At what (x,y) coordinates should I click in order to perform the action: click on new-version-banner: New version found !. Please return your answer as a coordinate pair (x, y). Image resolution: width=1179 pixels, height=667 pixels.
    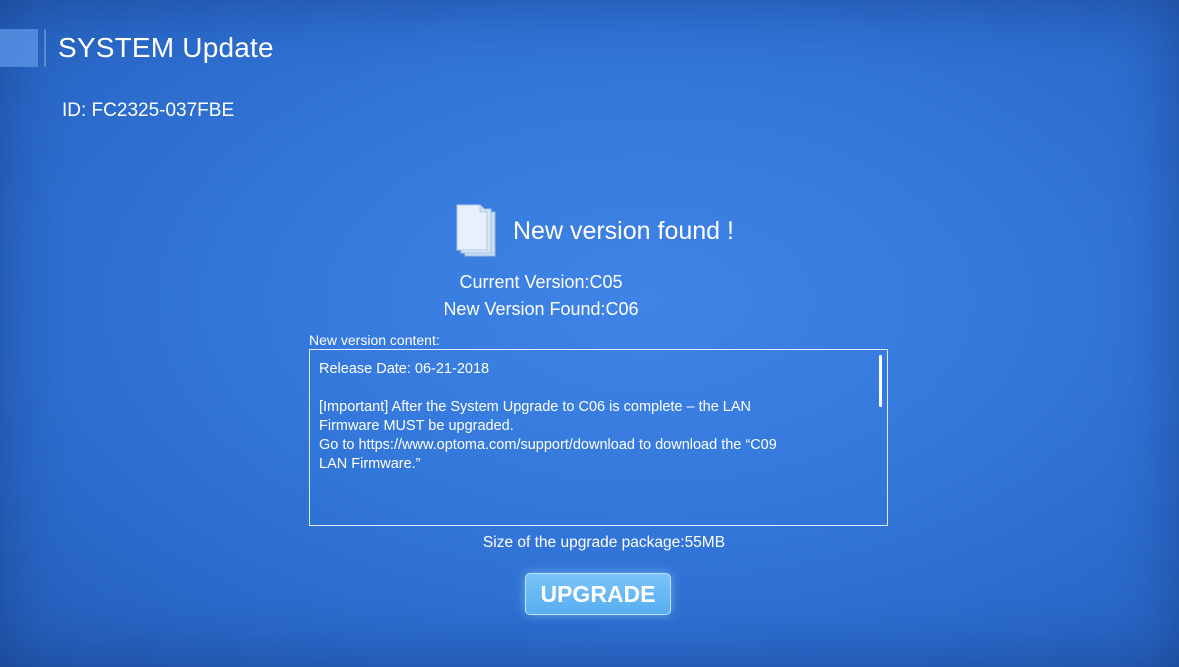
    Looking at the image, I should click on (594, 231).